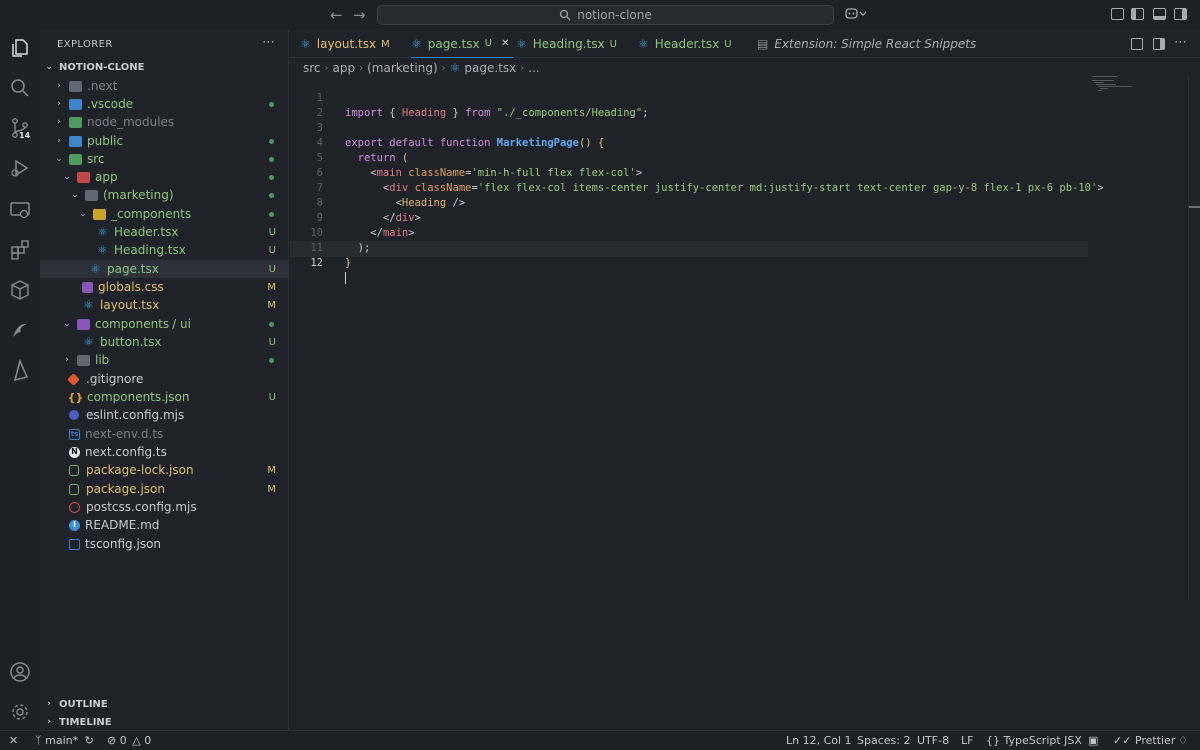 This screenshot has width=1200, height=750. Describe the element at coordinates (164, 86) in the screenshot. I see `tree-item-next: › .next` at that location.